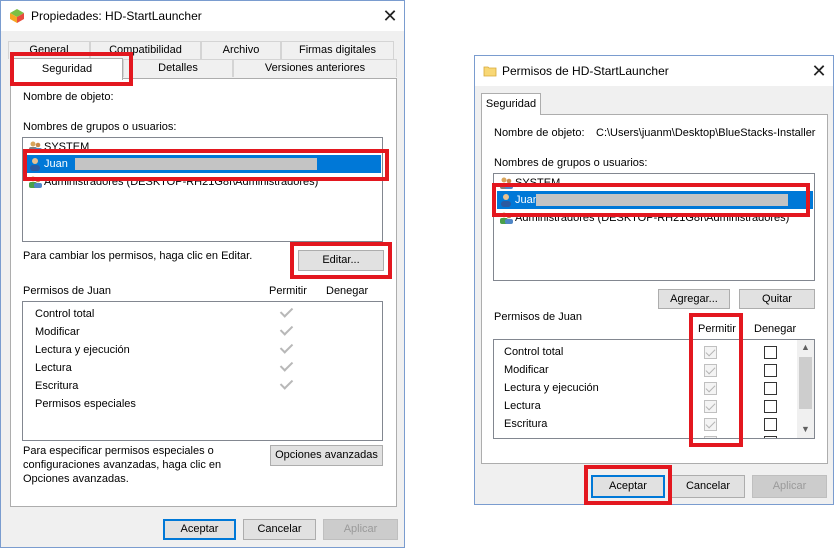  What do you see at coordinates (770, 370) in the screenshot?
I see `deny-checkbox-modificar` at bounding box center [770, 370].